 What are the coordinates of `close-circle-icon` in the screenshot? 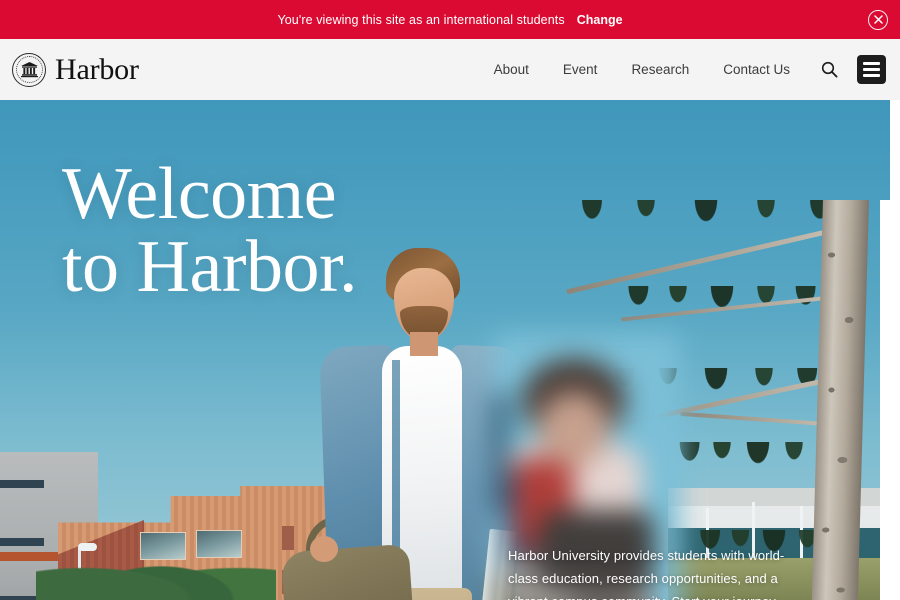 It's located at (878, 19).